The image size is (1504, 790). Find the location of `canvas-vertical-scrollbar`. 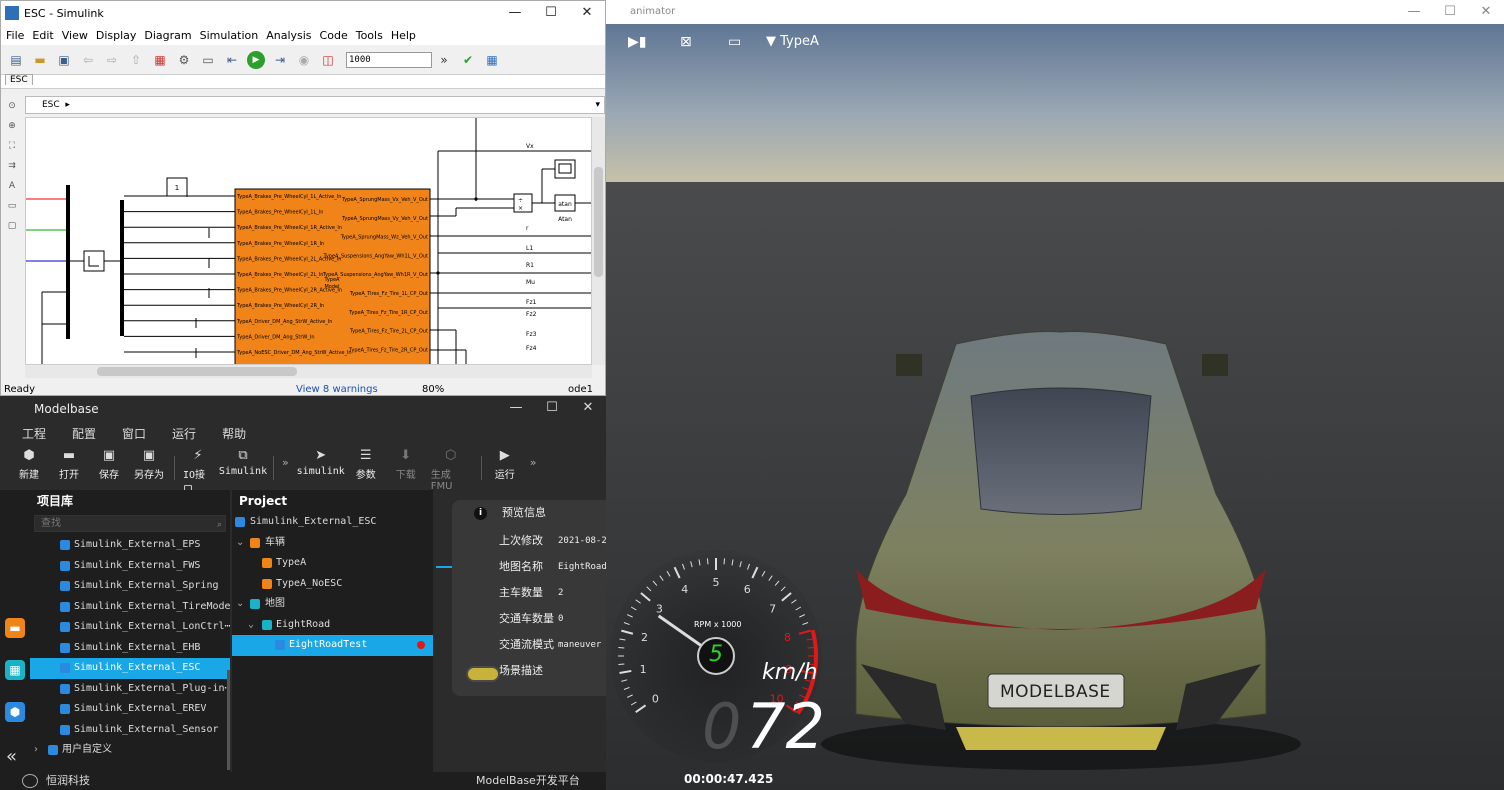

canvas-vertical-scrollbar is located at coordinates (598, 241).